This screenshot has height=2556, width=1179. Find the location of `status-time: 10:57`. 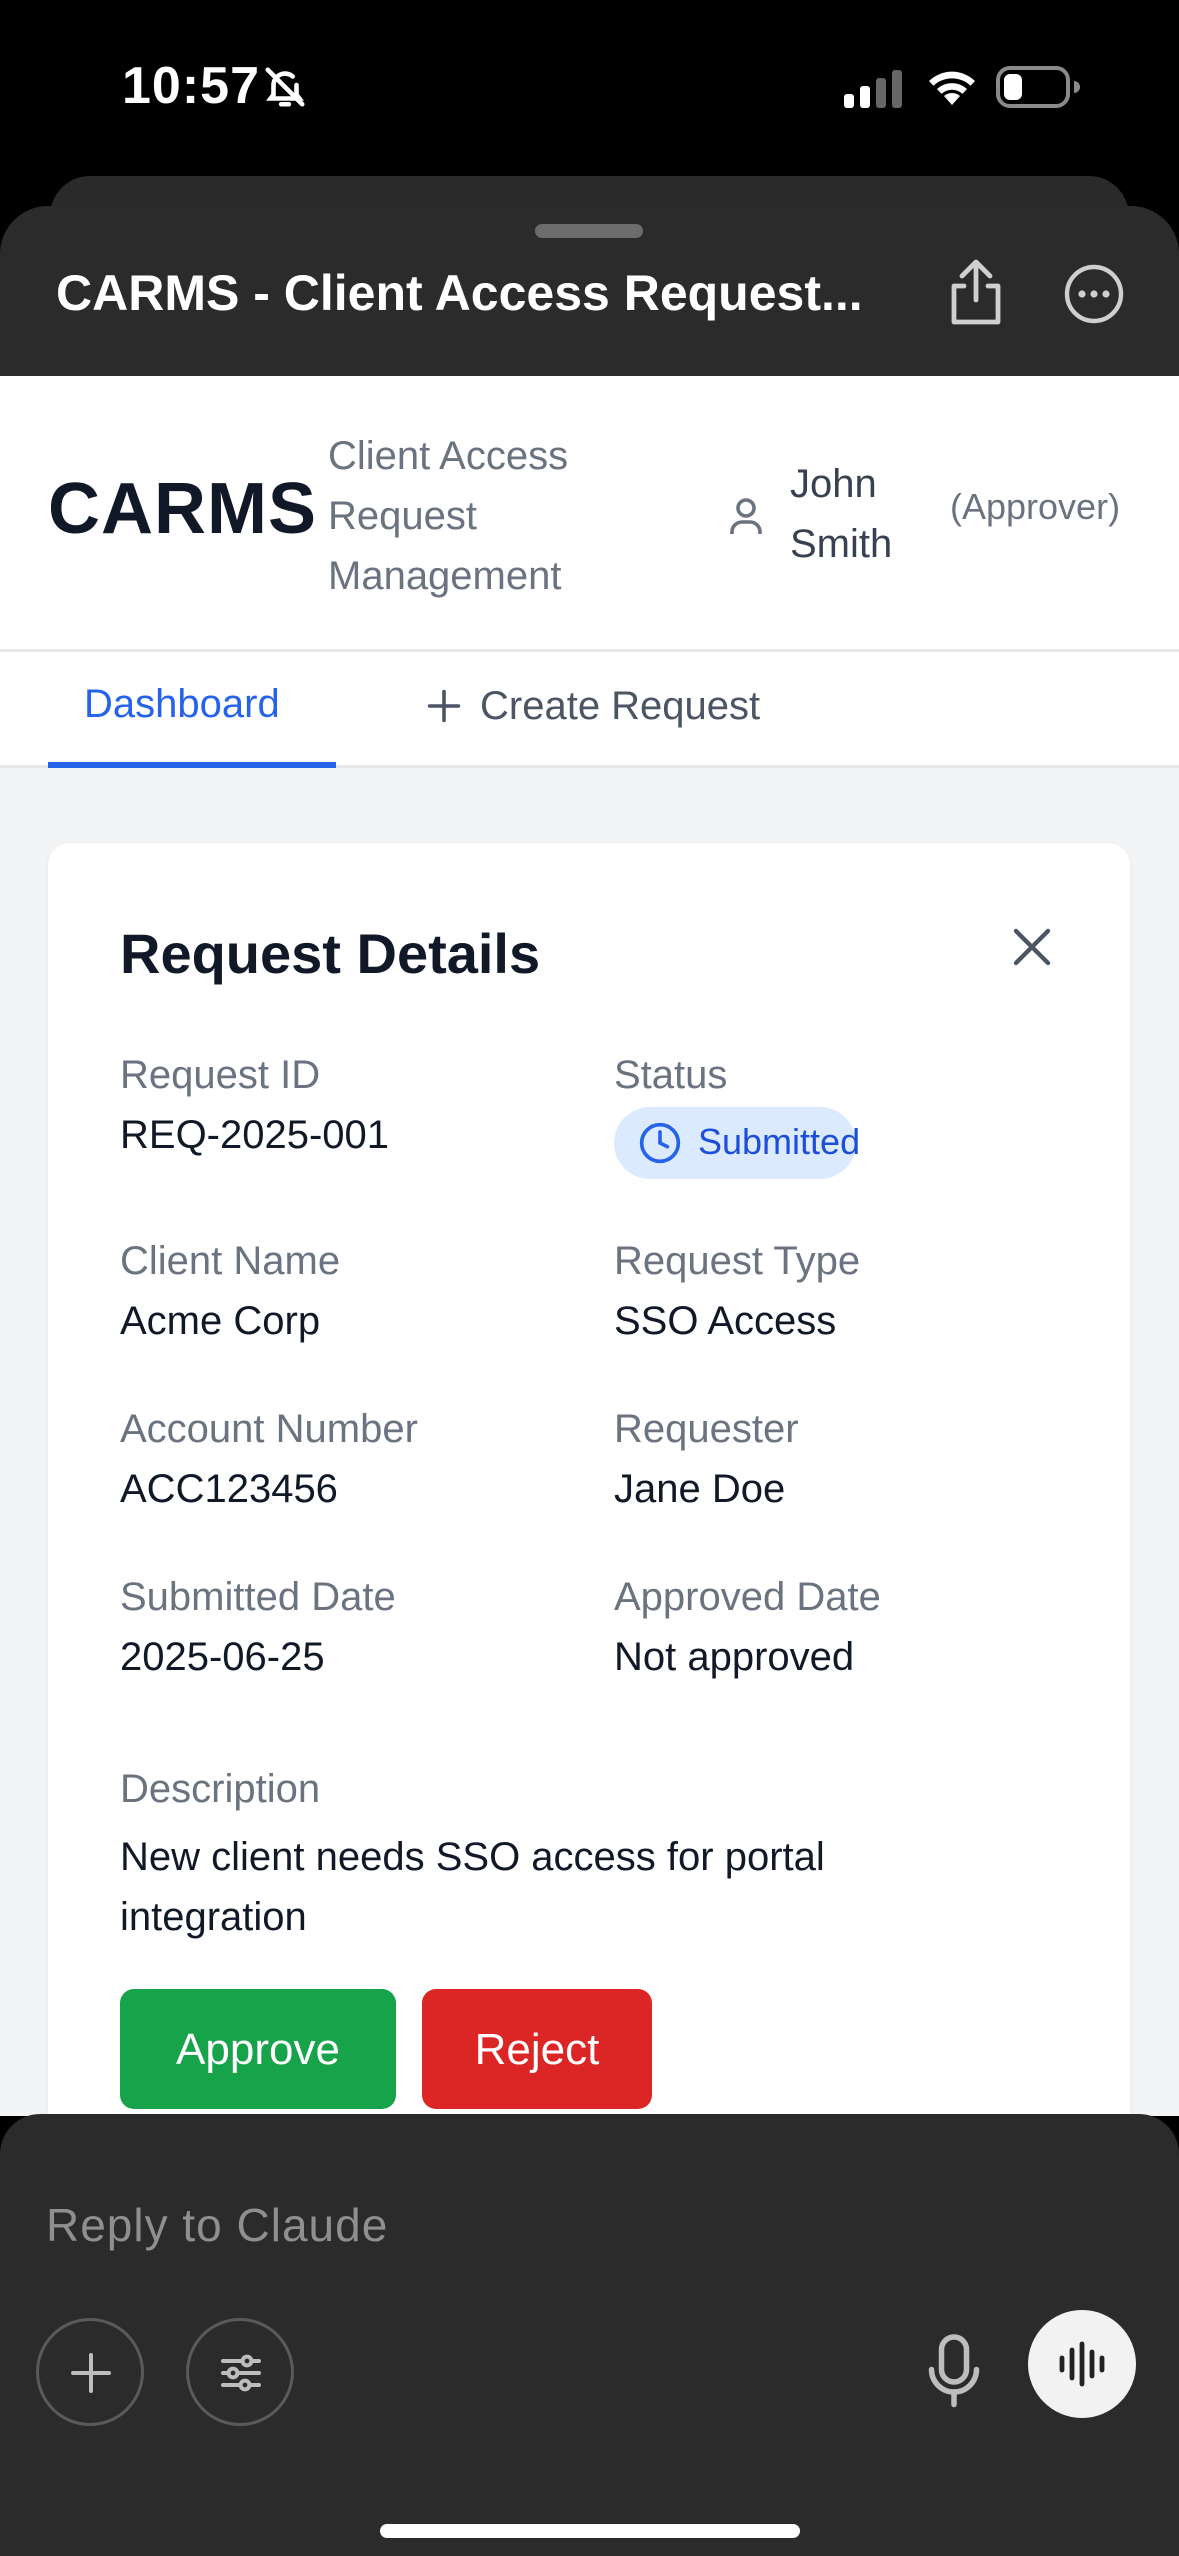

status-time: 10:57 is located at coordinates (191, 86).